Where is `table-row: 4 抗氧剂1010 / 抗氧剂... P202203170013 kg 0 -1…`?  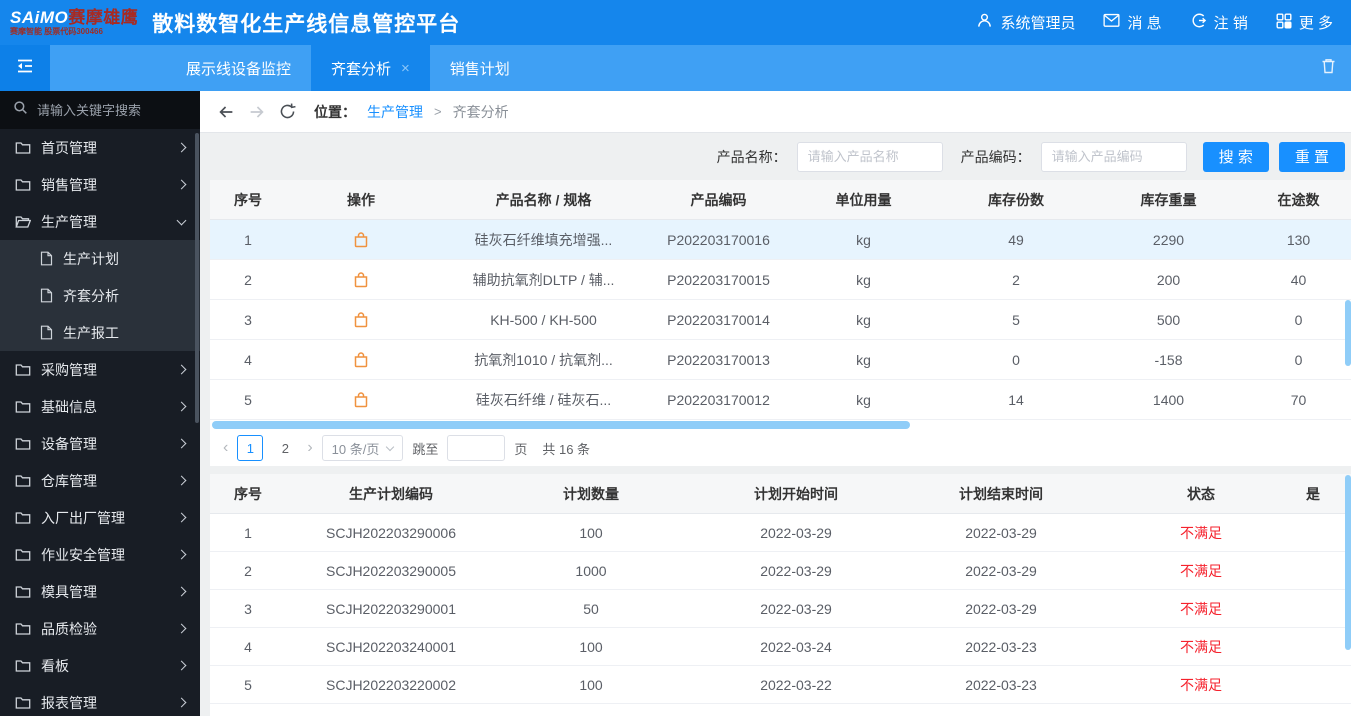 table-row: 4 抗氧剂1010 / 抗氧剂... P202203170013 kg 0 -1… is located at coordinates (780, 360).